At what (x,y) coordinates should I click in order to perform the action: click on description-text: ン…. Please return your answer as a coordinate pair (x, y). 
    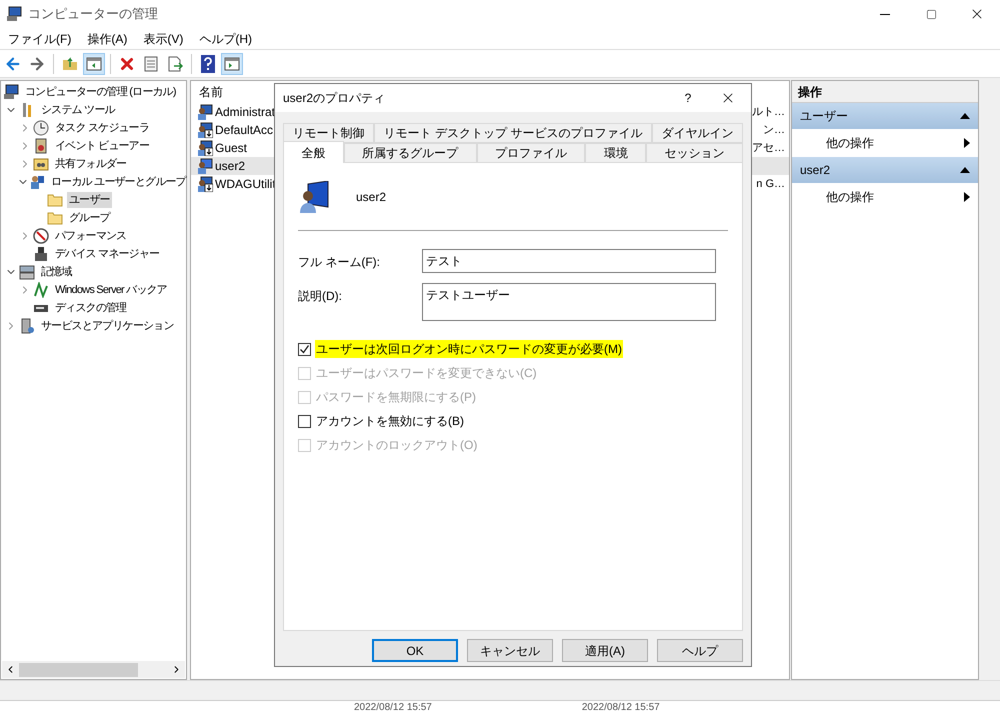
    Looking at the image, I should click on (774, 130).